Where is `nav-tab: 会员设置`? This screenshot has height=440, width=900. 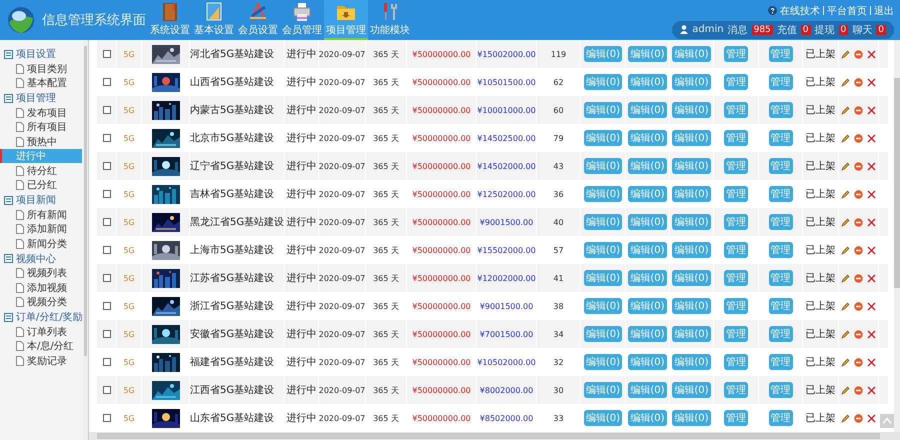 nav-tab: 会员设置 is located at coordinates (258, 20).